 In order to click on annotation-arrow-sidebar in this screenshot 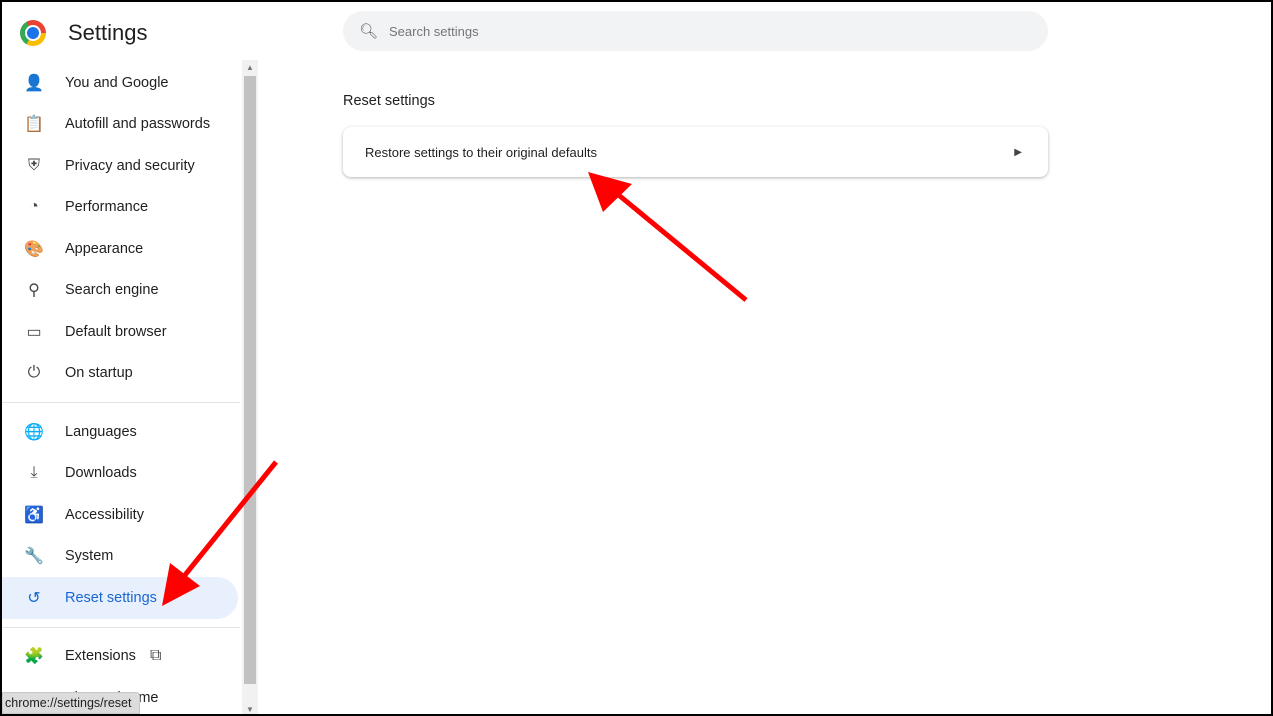, I will do `click(220, 533)`.